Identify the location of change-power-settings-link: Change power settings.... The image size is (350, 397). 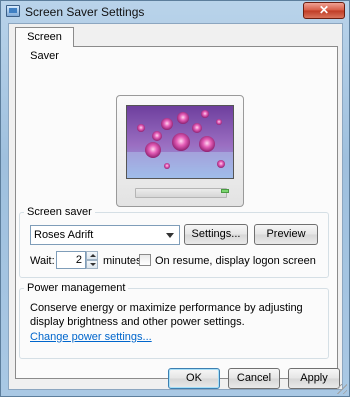
(91, 337).